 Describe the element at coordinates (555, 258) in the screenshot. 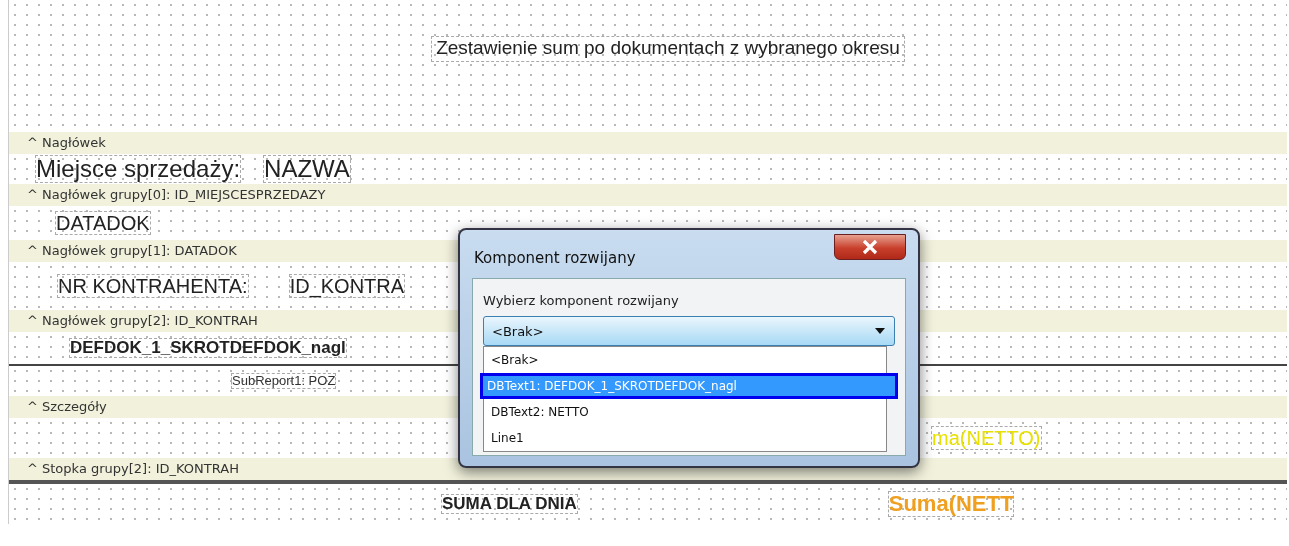

I see `dialog-title: Komponent rozwijany` at that location.